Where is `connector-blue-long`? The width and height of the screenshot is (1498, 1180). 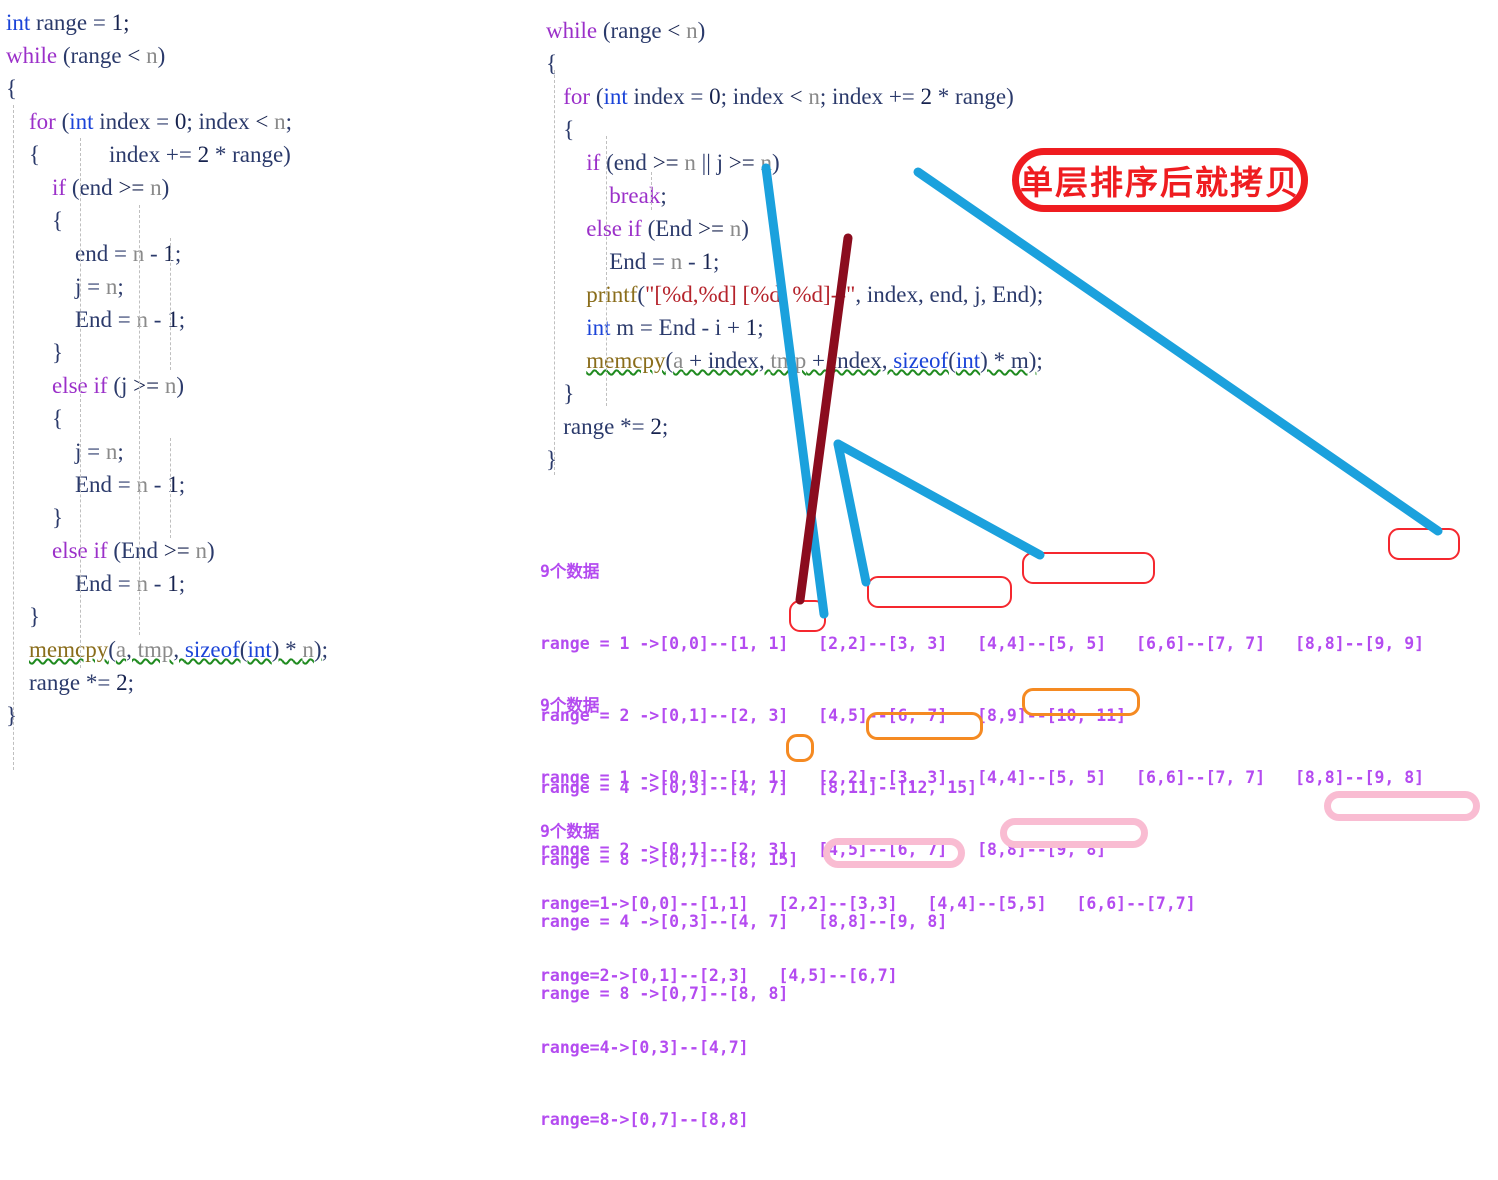
connector-blue-long is located at coordinates (1178, 351).